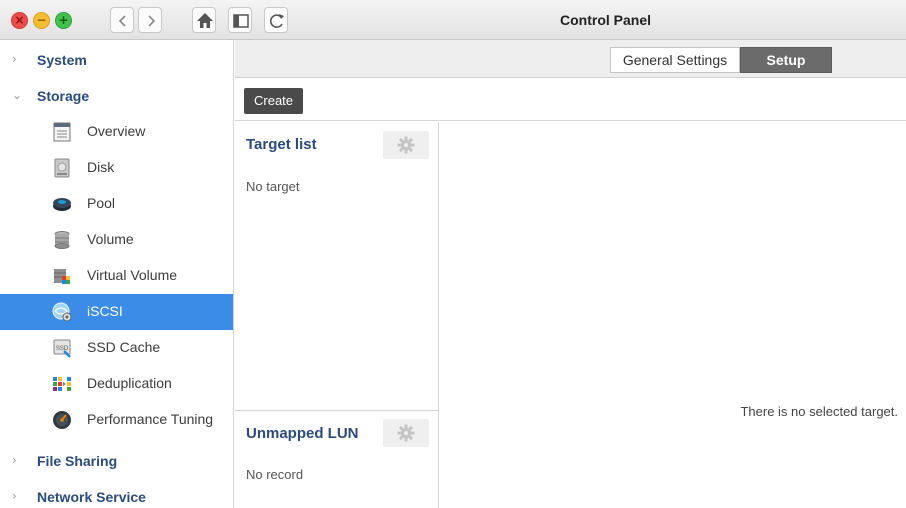 The image size is (906, 508). Describe the element at coordinates (273, 186) in the screenshot. I see `target-list-empty: No target` at that location.